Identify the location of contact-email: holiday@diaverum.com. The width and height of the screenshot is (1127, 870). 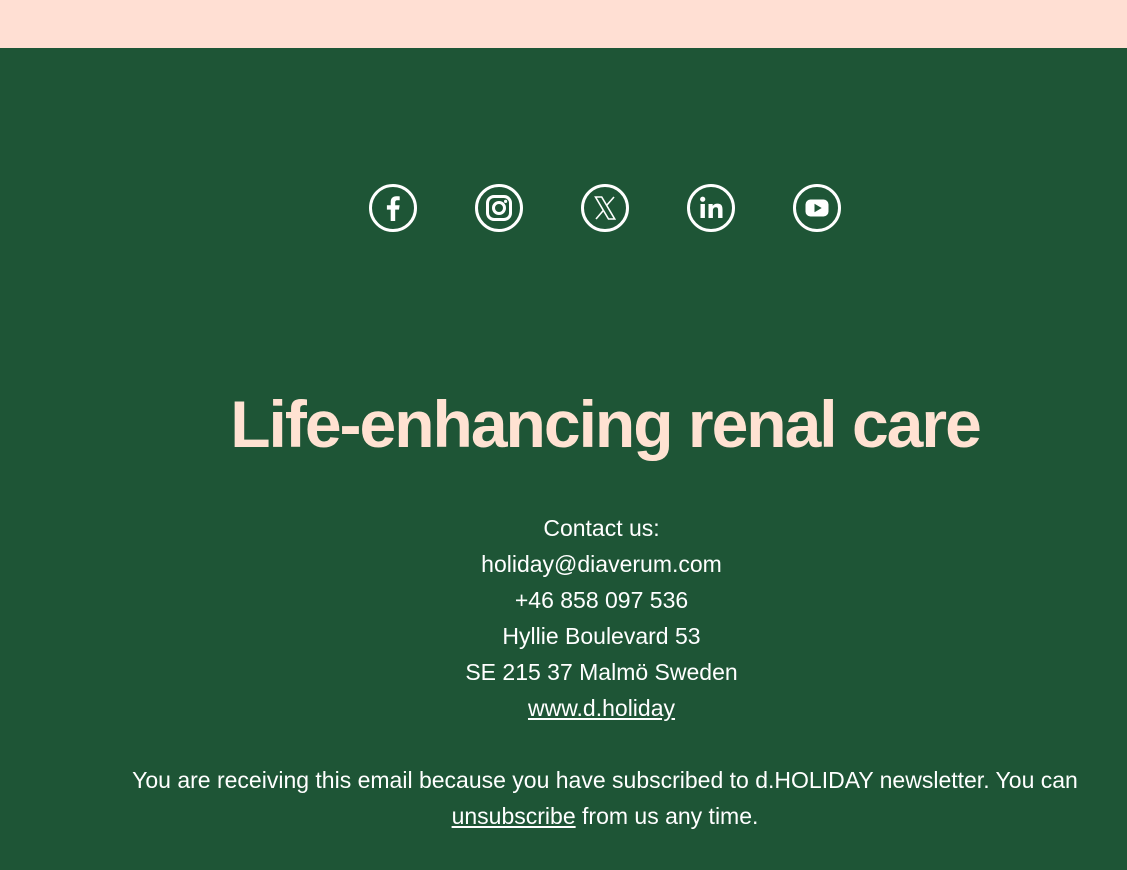
(601, 564).